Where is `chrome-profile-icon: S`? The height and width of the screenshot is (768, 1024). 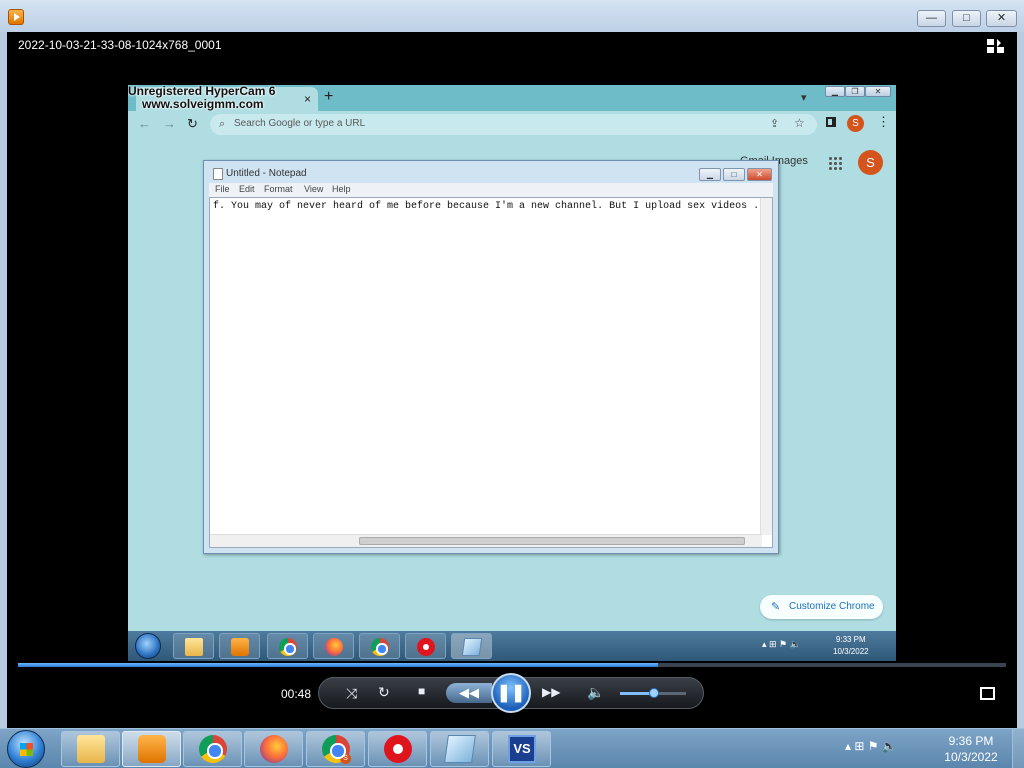 chrome-profile-icon: S is located at coordinates (336, 749).